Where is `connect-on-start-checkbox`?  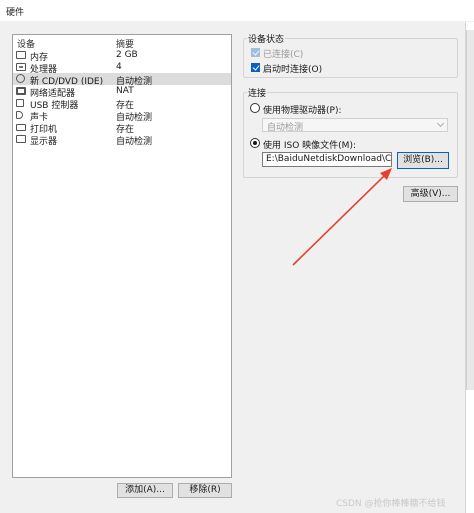
connect-on-start-checkbox is located at coordinates (255, 67).